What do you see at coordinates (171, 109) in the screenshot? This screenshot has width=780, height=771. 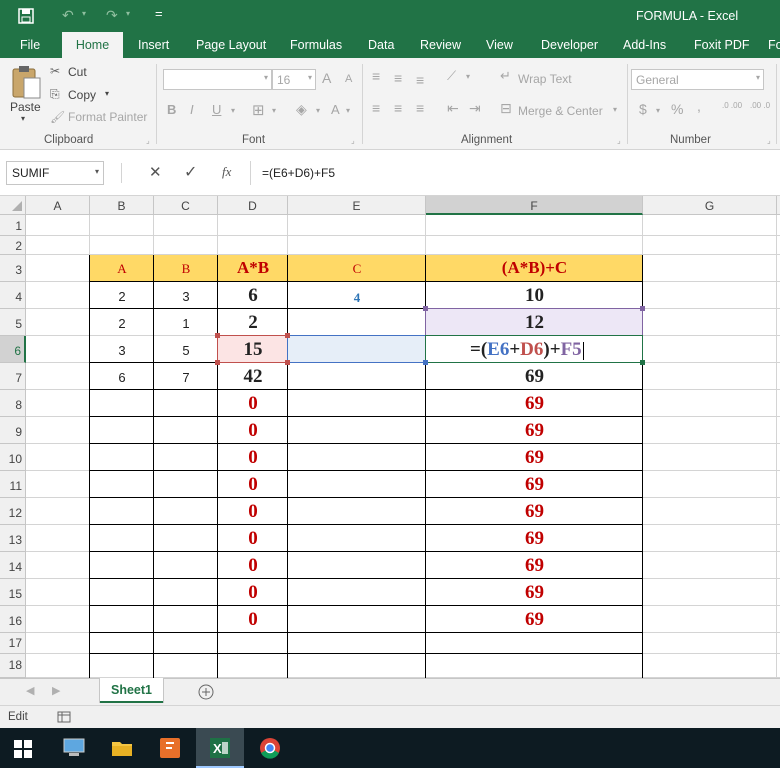 I see `bold-button: B` at bounding box center [171, 109].